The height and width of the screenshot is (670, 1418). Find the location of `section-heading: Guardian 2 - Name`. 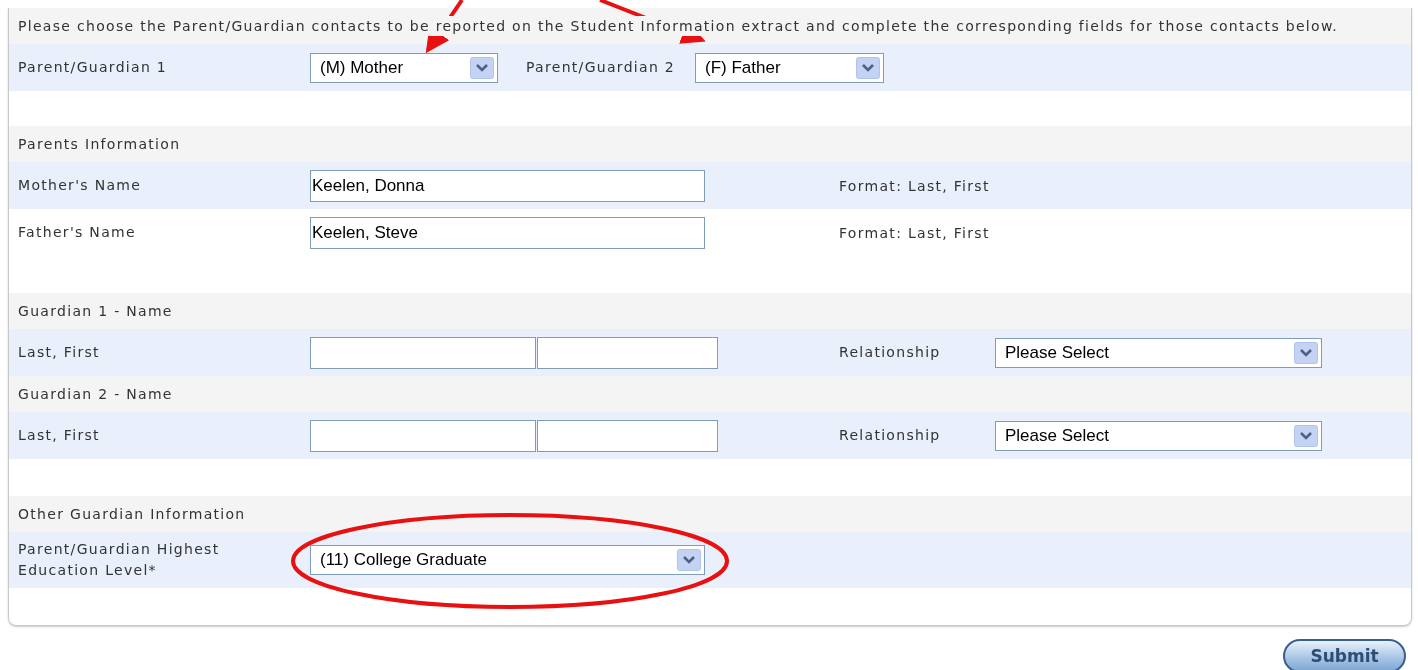

section-heading: Guardian 2 - Name is located at coordinates (95, 394).